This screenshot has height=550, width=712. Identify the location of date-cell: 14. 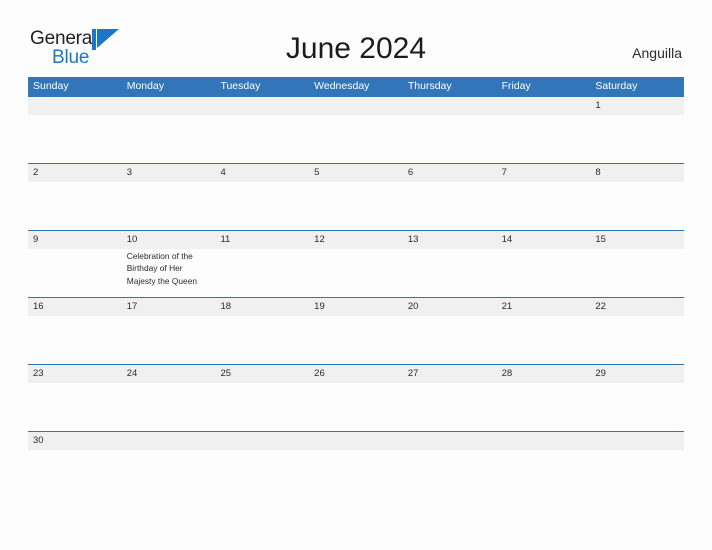
(544, 240).